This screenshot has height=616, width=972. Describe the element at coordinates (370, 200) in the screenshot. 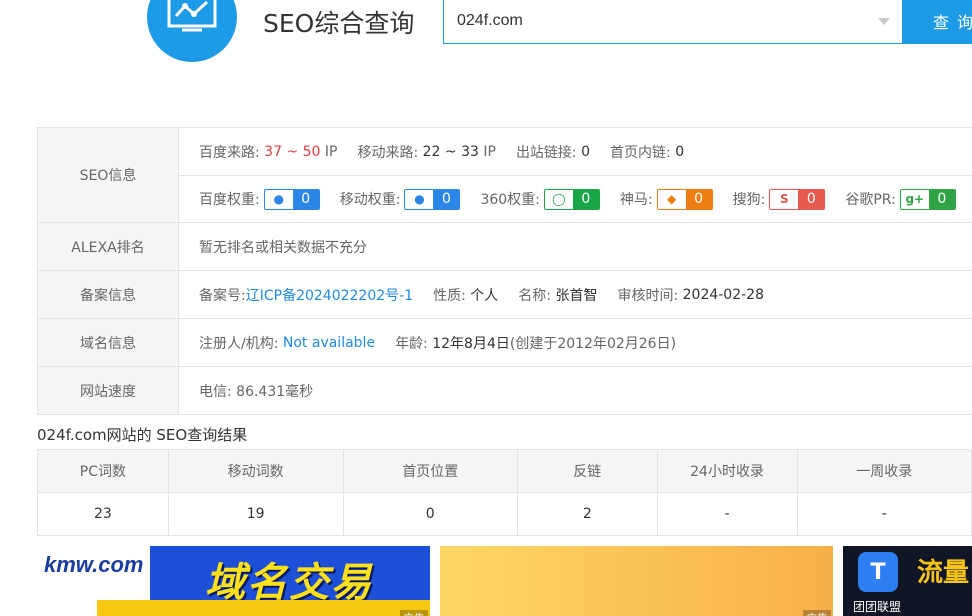

I see `mobile-weight-label: 移动权重:` at that location.